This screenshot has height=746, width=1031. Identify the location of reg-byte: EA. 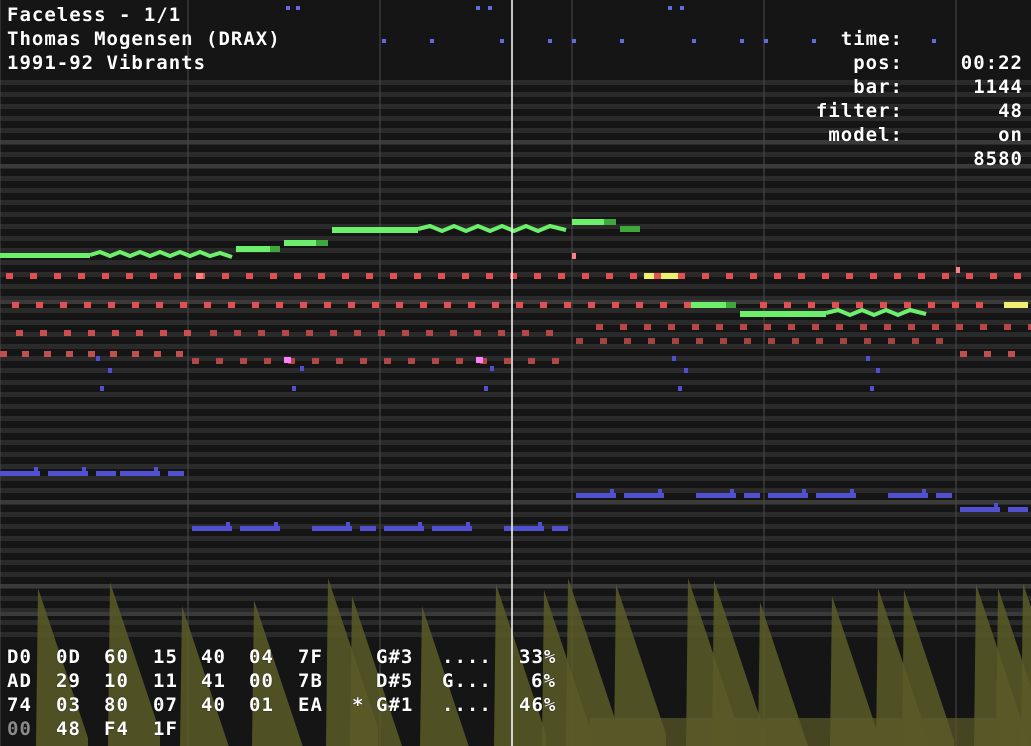
(310, 705).